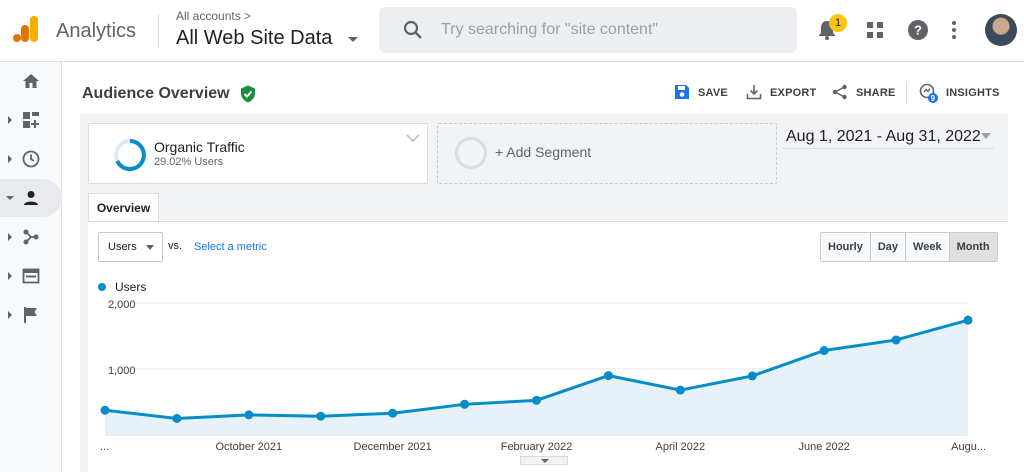 The height and width of the screenshot is (472, 1024). I want to click on sidebar, so click(31, 267).